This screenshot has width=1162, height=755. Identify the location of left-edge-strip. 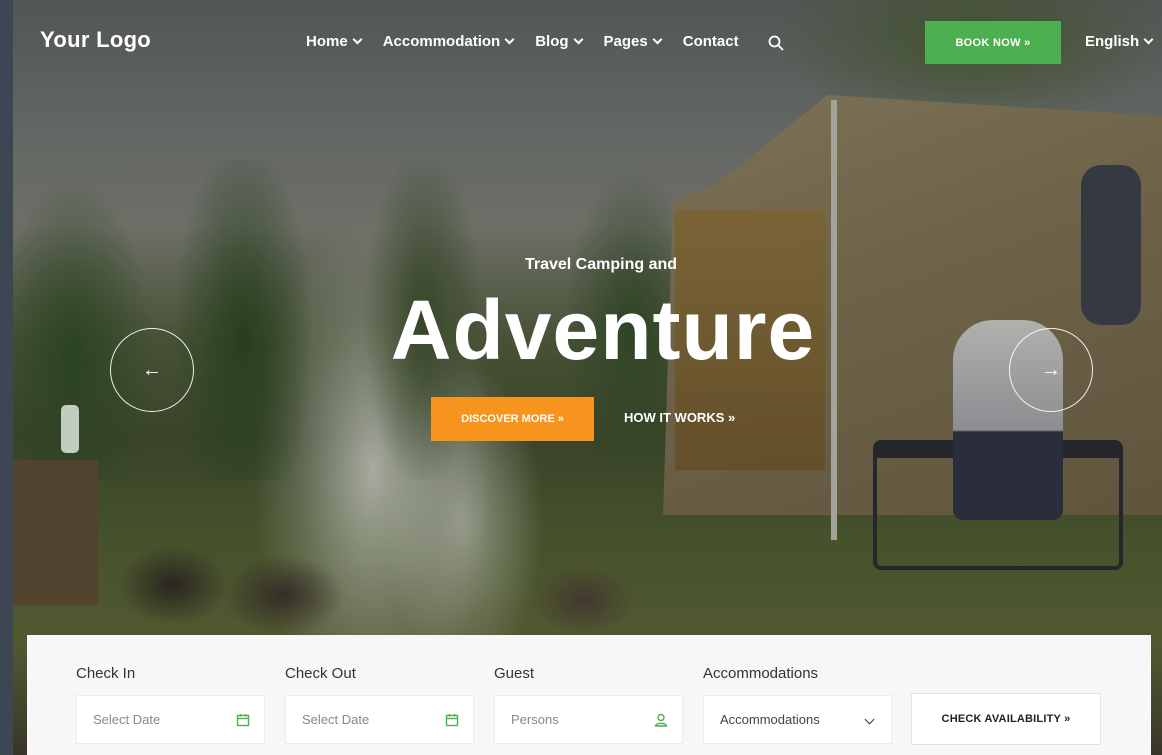
(6, 377).